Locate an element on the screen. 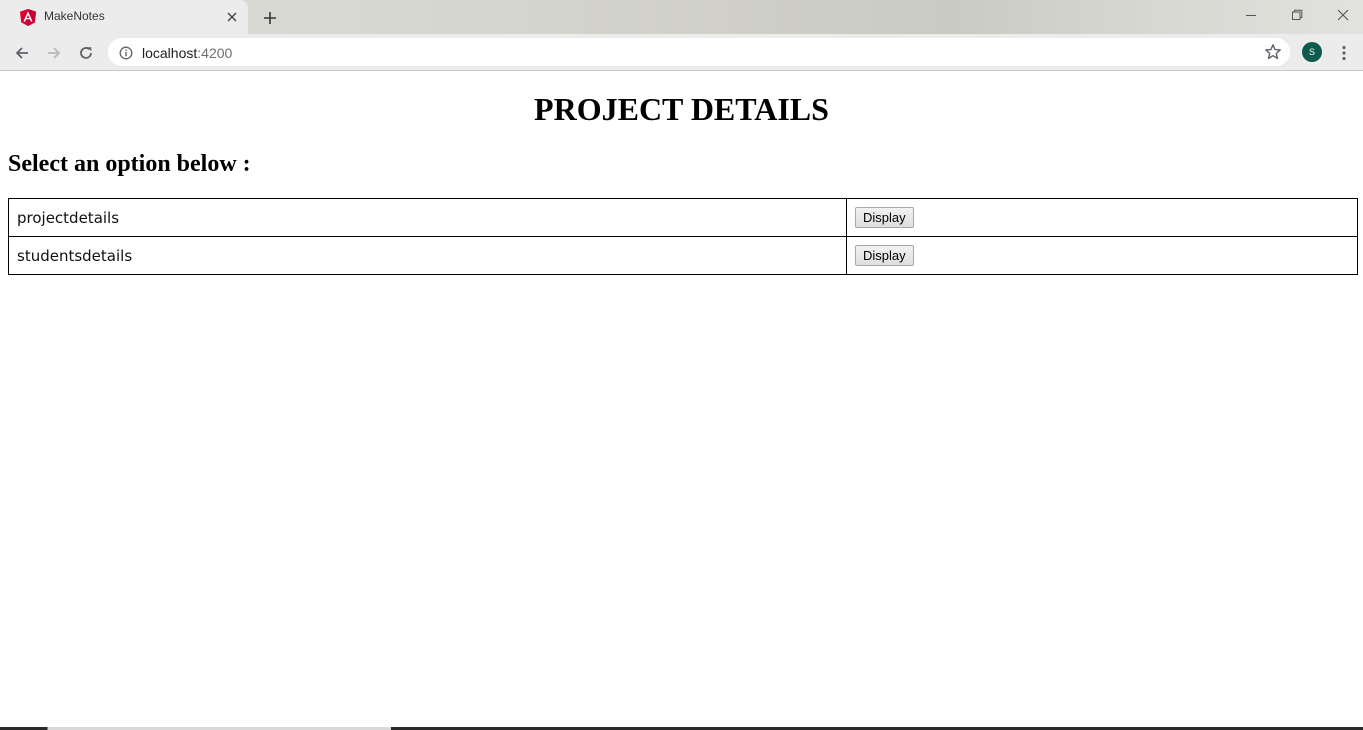  arrow-right-icon is located at coordinates (54, 53).